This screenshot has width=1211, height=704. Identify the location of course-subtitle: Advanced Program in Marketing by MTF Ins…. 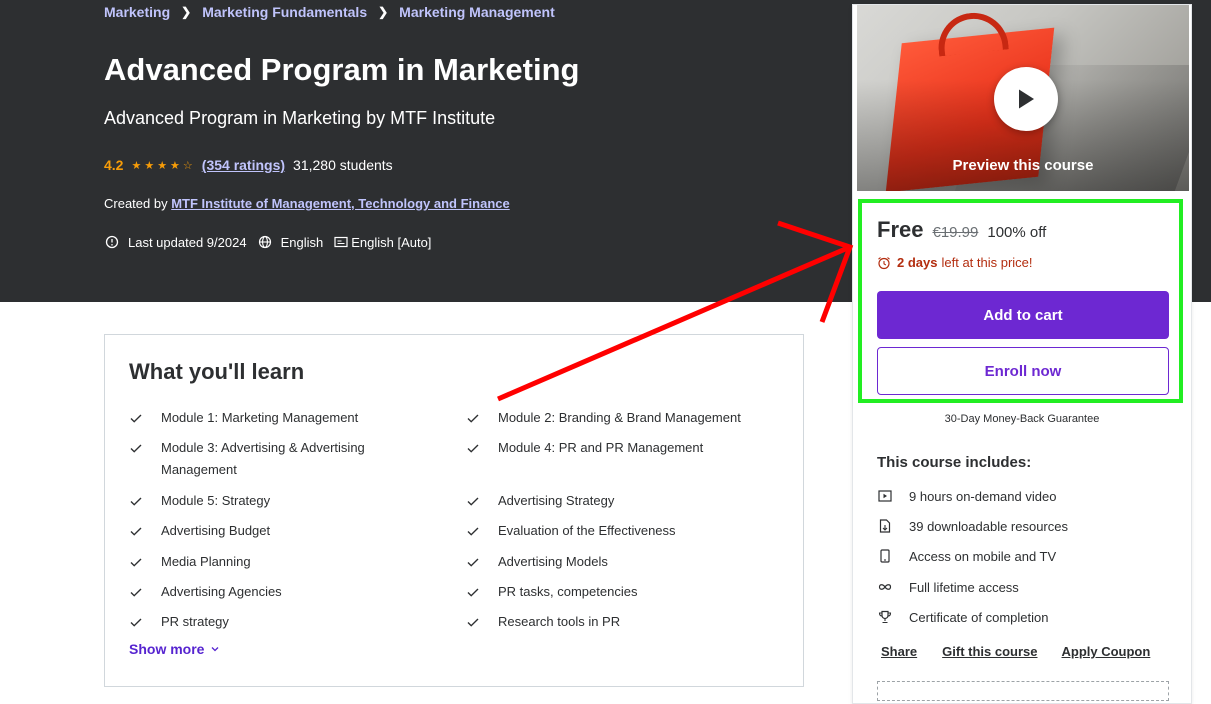
(300, 118).